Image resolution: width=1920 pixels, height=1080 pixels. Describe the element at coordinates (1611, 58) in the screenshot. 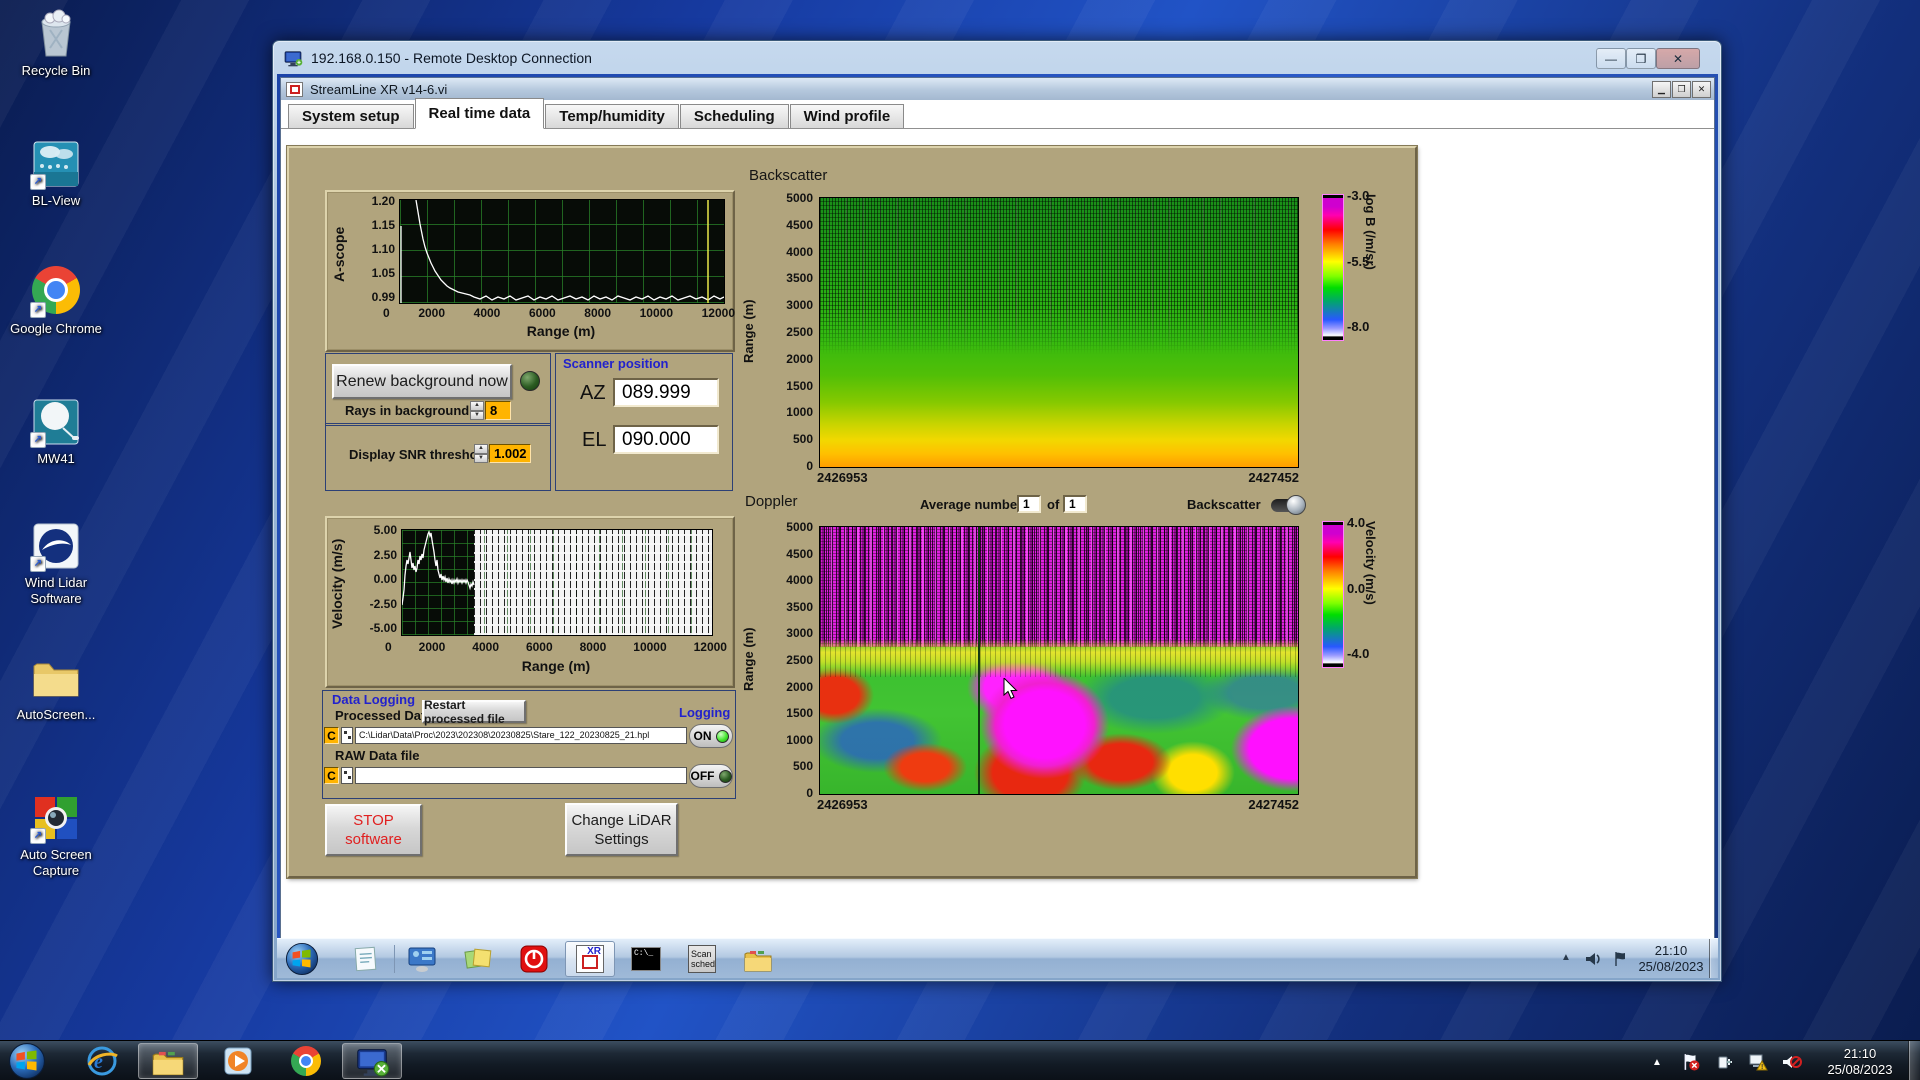

I see `rdp-minimize-button: —` at that location.